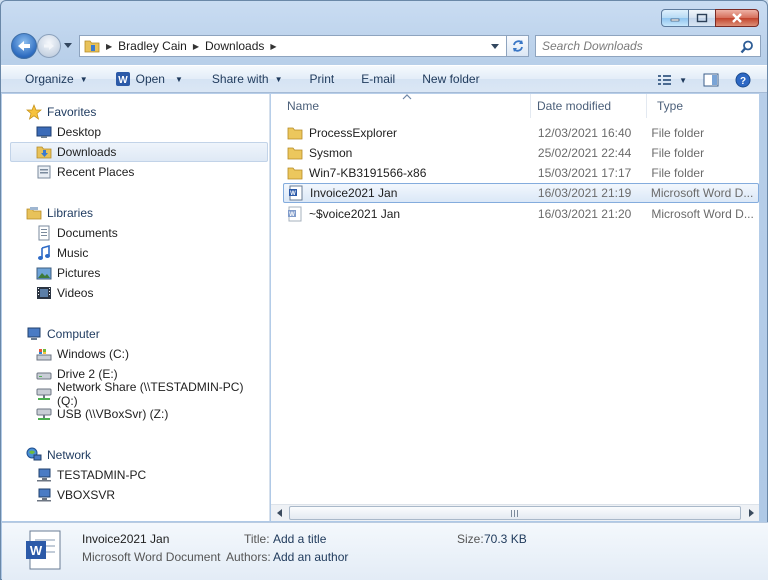  What do you see at coordinates (87, 374) in the screenshot?
I see `nav-drive-e-label: Drive 2 (E:)` at bounding box center [87, 374].